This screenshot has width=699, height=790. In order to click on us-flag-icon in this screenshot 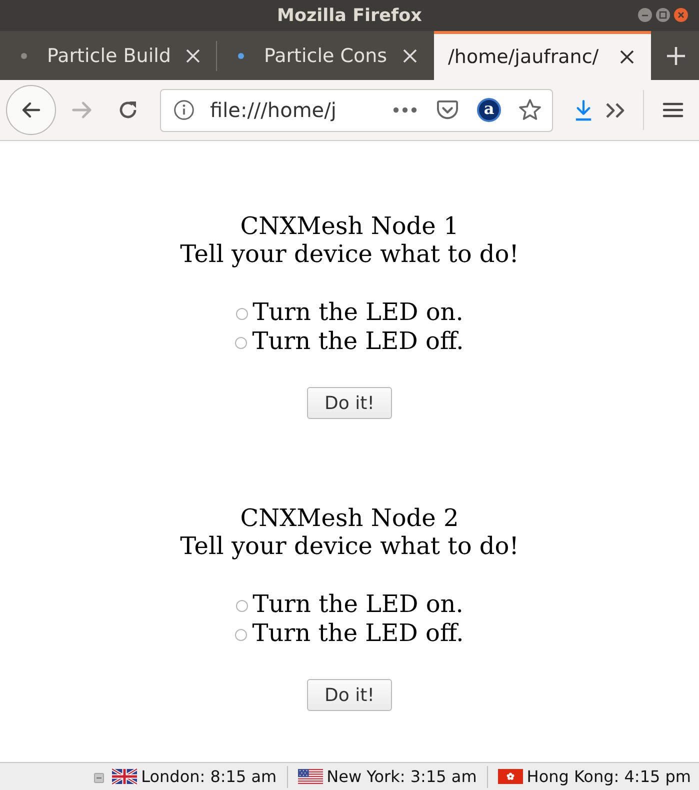, I will do `click(310, 776)`.